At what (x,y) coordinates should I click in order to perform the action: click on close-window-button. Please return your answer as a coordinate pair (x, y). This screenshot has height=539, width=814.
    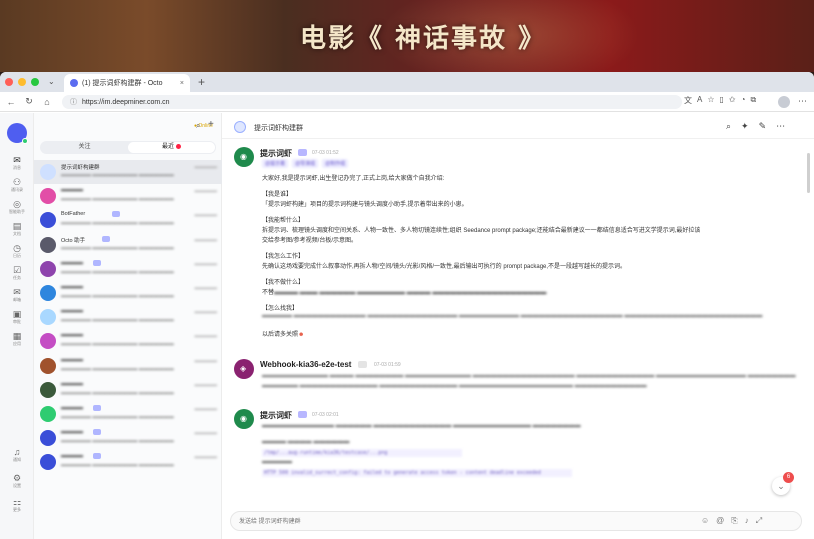
    Looking at the image, I should click on (9, 82).